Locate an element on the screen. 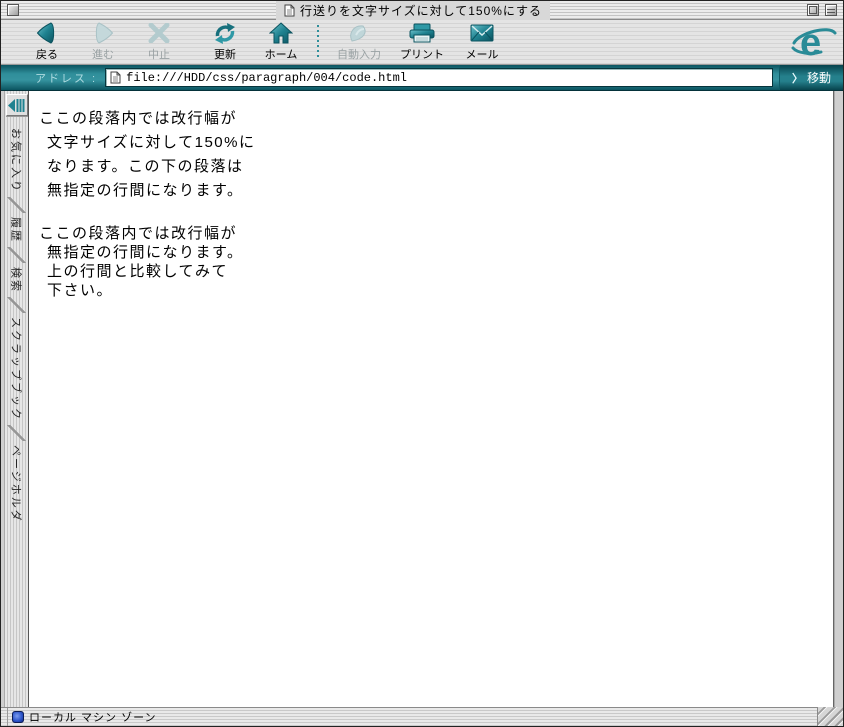 The width and height of the screenshot is (844, 727). go-chevron-icon: 〉 is located at coordinates (797, 78).